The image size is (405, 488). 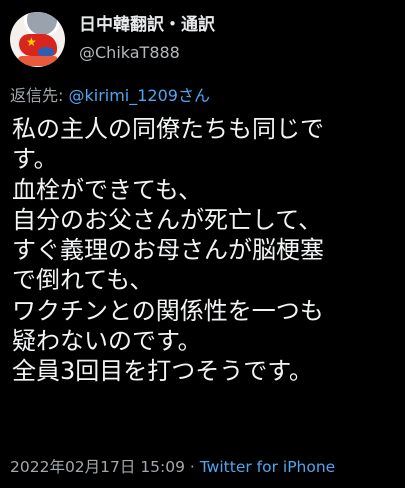 What do you see at coordinates (97, 467) in the screenshot?
I see `timestamp-link: 2022年02月17日 15:09` at bounding box center [97, 467].